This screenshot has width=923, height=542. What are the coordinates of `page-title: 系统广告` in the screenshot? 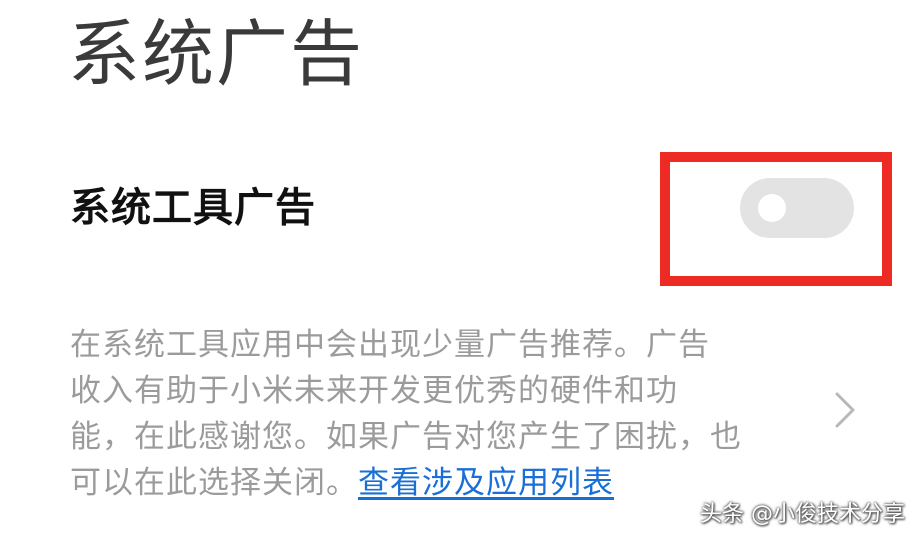 It's located at (216, 54).